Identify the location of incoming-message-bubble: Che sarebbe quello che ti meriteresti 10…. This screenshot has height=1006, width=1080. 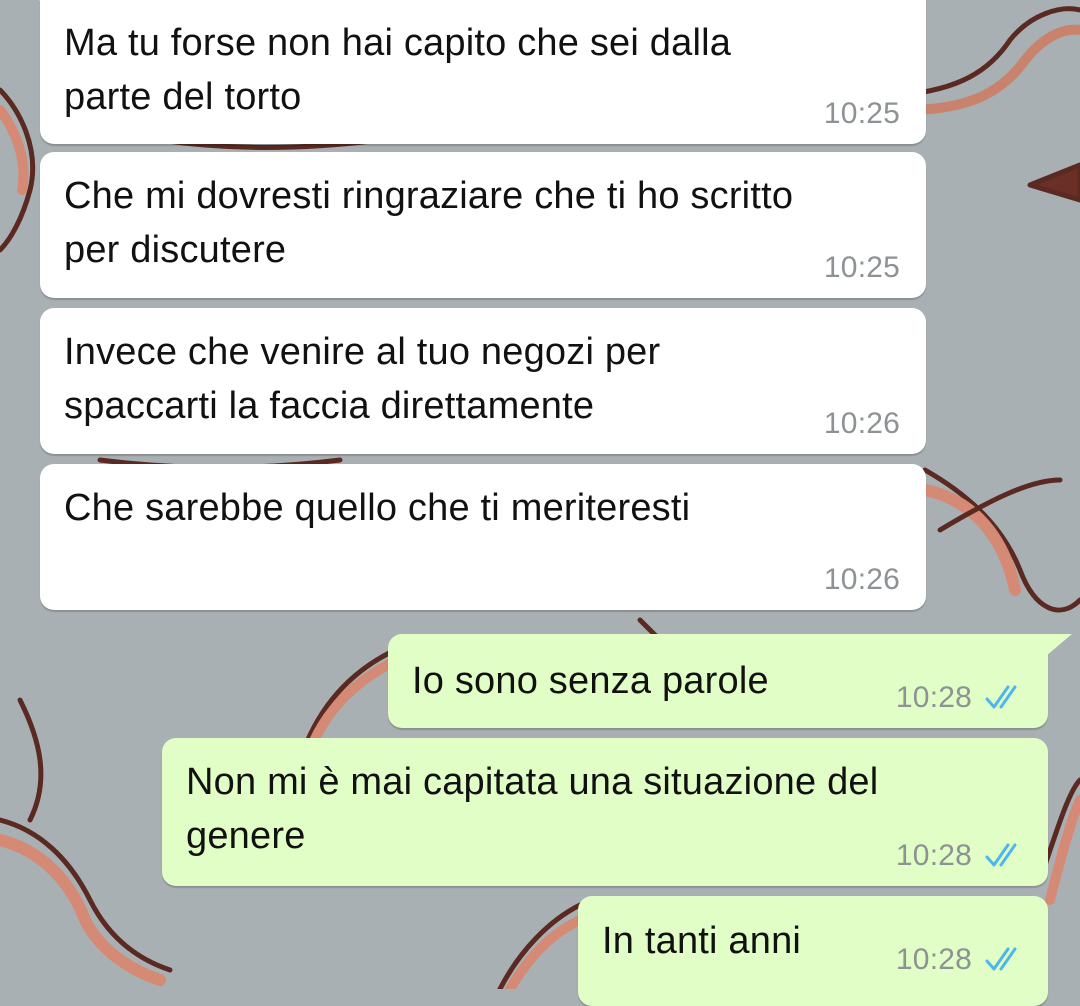
(483, 537).